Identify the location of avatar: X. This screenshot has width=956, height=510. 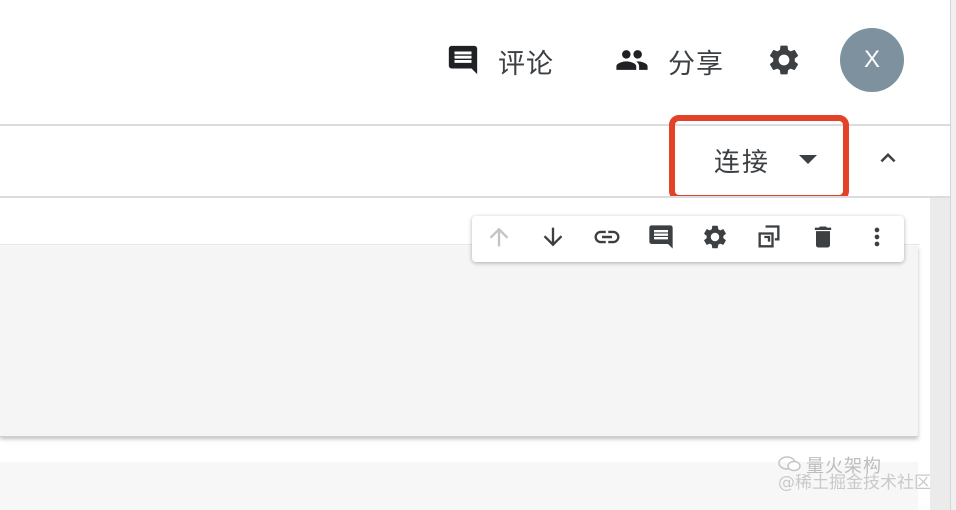
(872, 60).